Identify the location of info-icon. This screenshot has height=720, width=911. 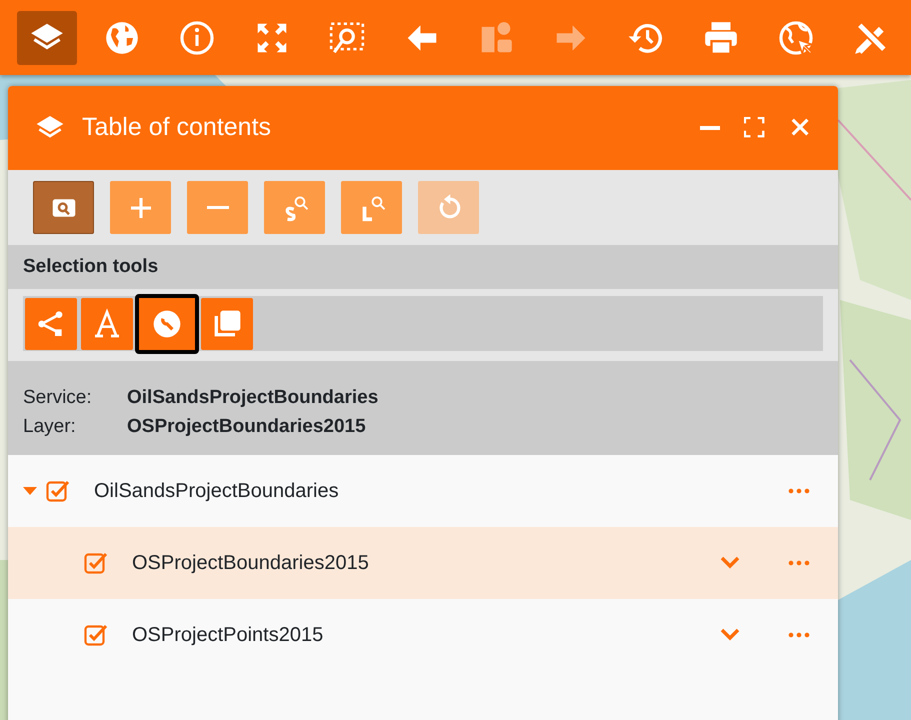
(197, 37).